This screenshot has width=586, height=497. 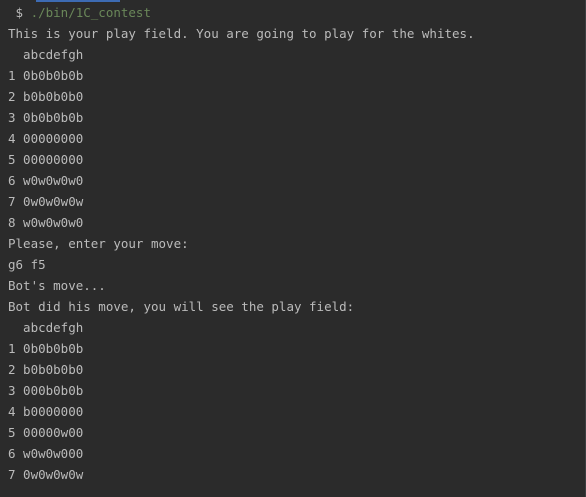 I want to click on output-line: g6 f5, so click(x=27, y=264).